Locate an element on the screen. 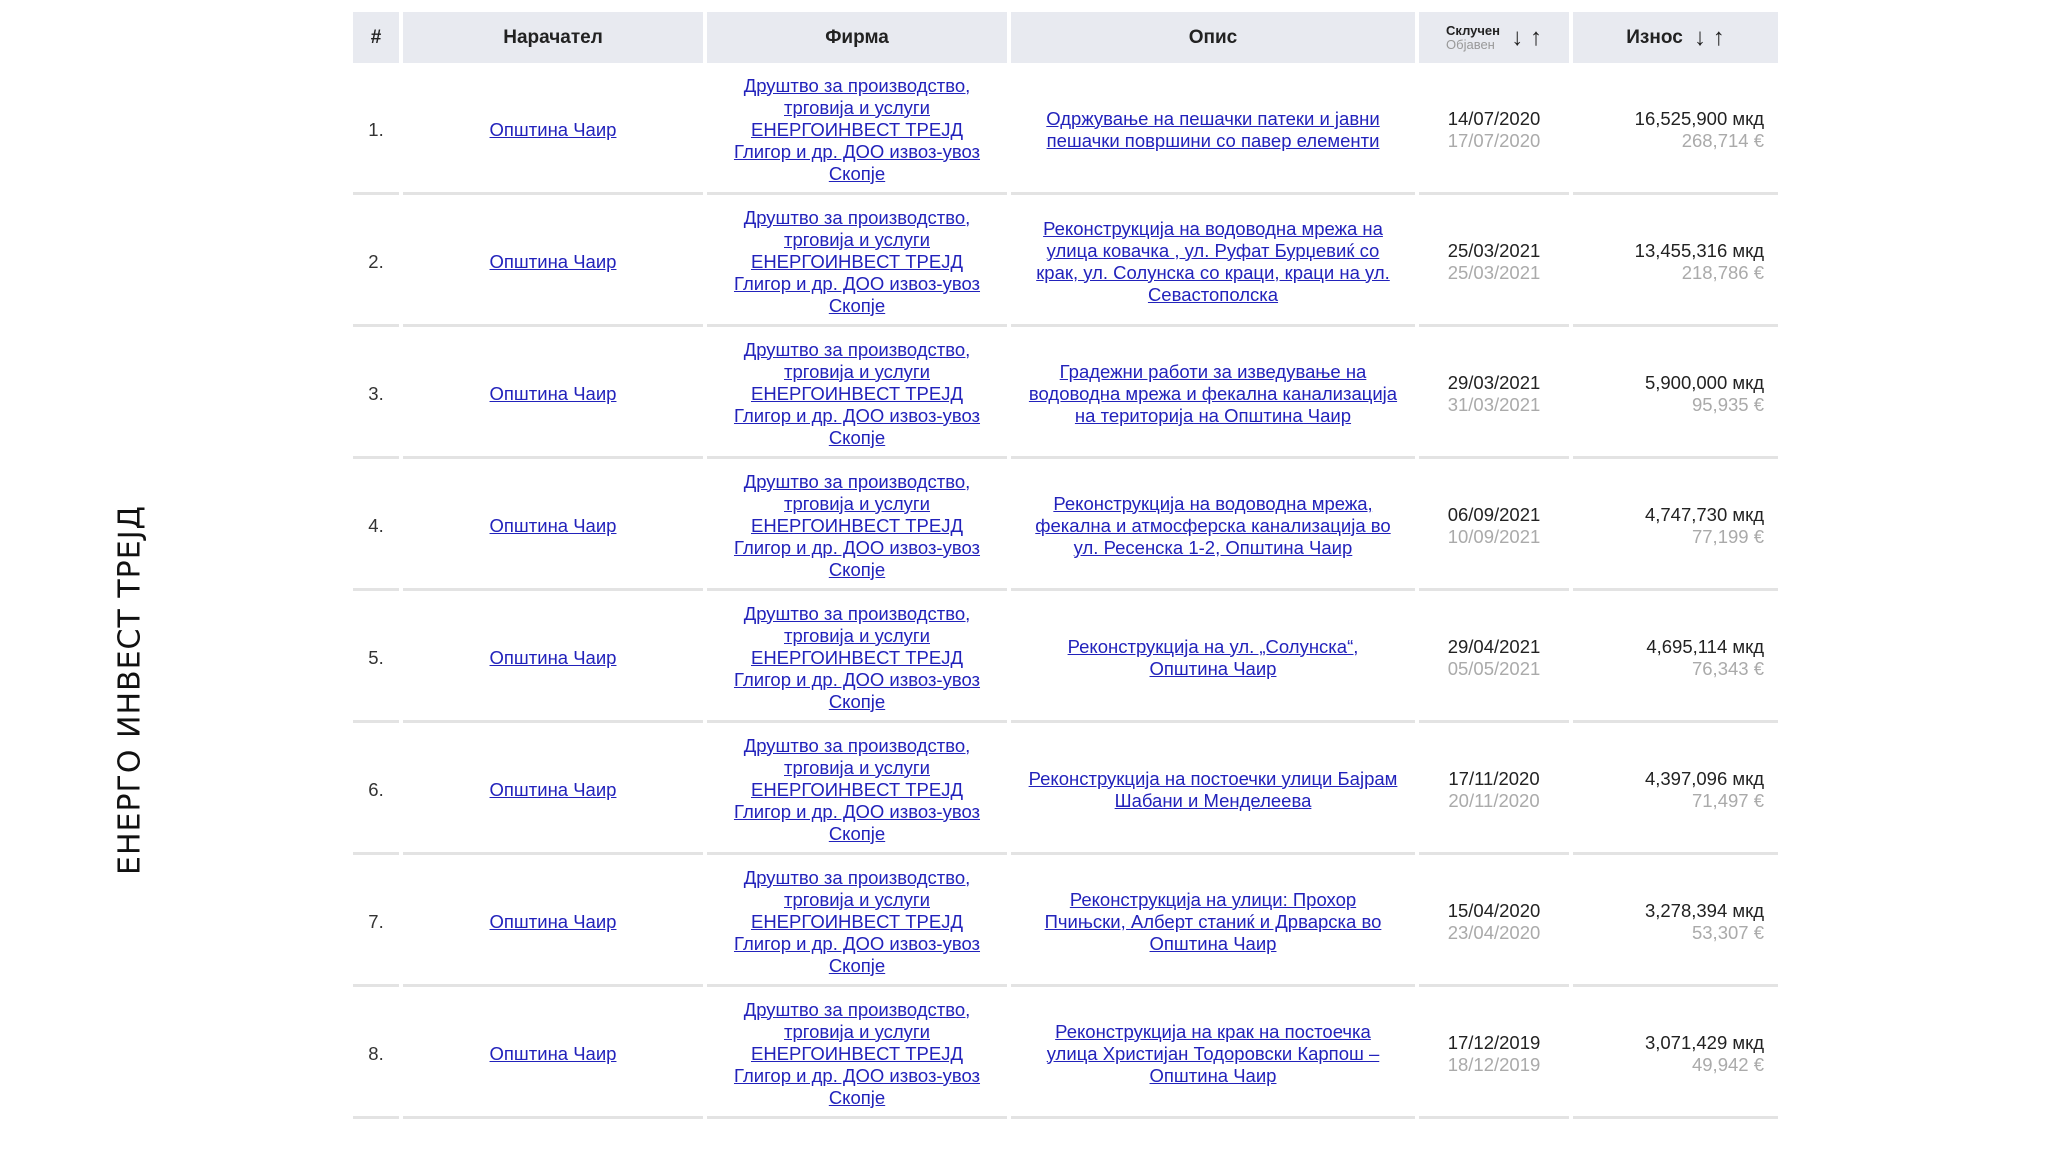 The image size is (2048, 1152). date-sort-controls: ↓ ↑ is located at coordinates (1526, 38).